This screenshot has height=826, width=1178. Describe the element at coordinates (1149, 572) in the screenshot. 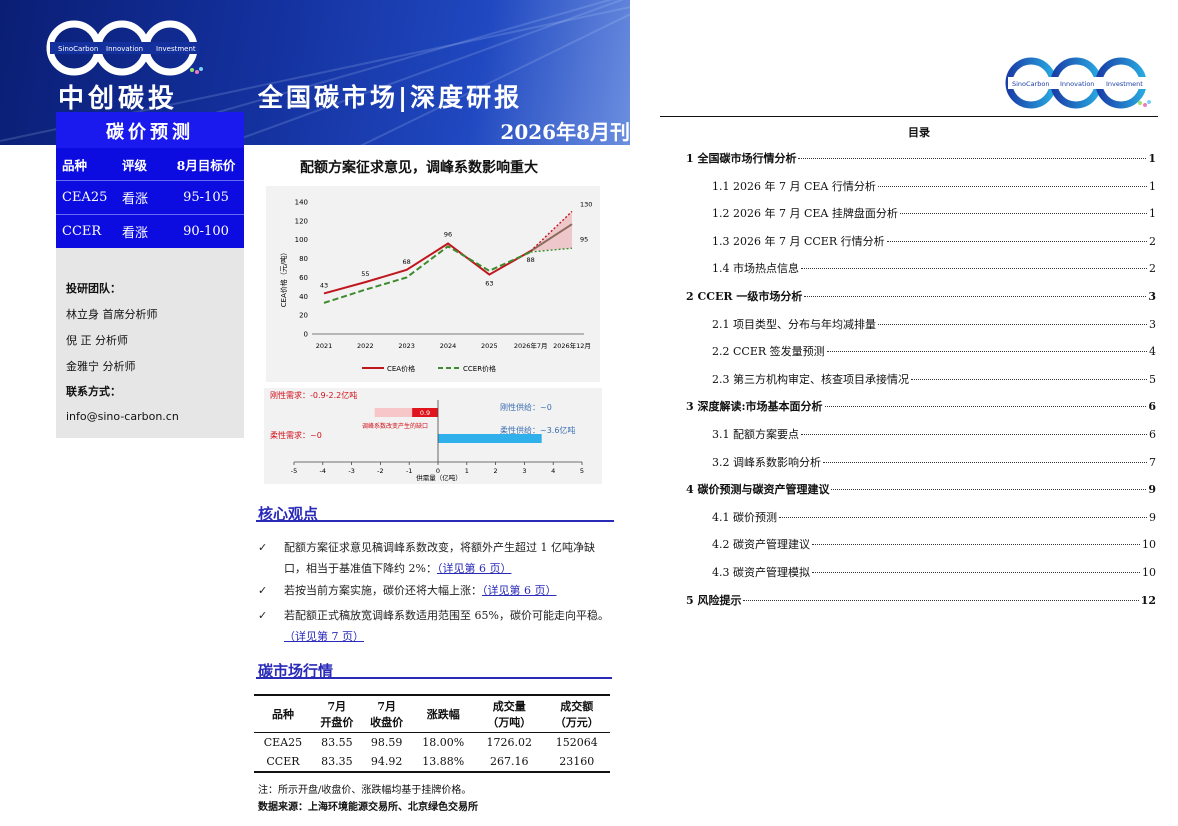

I see `toc-entry-page: 10` at that location.